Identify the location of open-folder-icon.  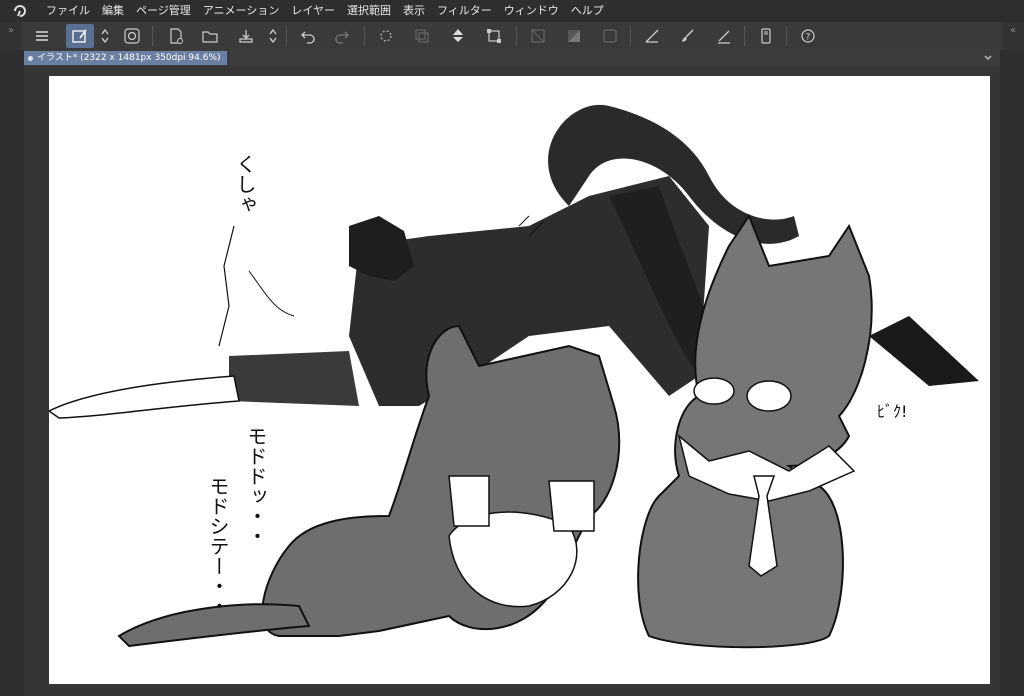
(210, 36).